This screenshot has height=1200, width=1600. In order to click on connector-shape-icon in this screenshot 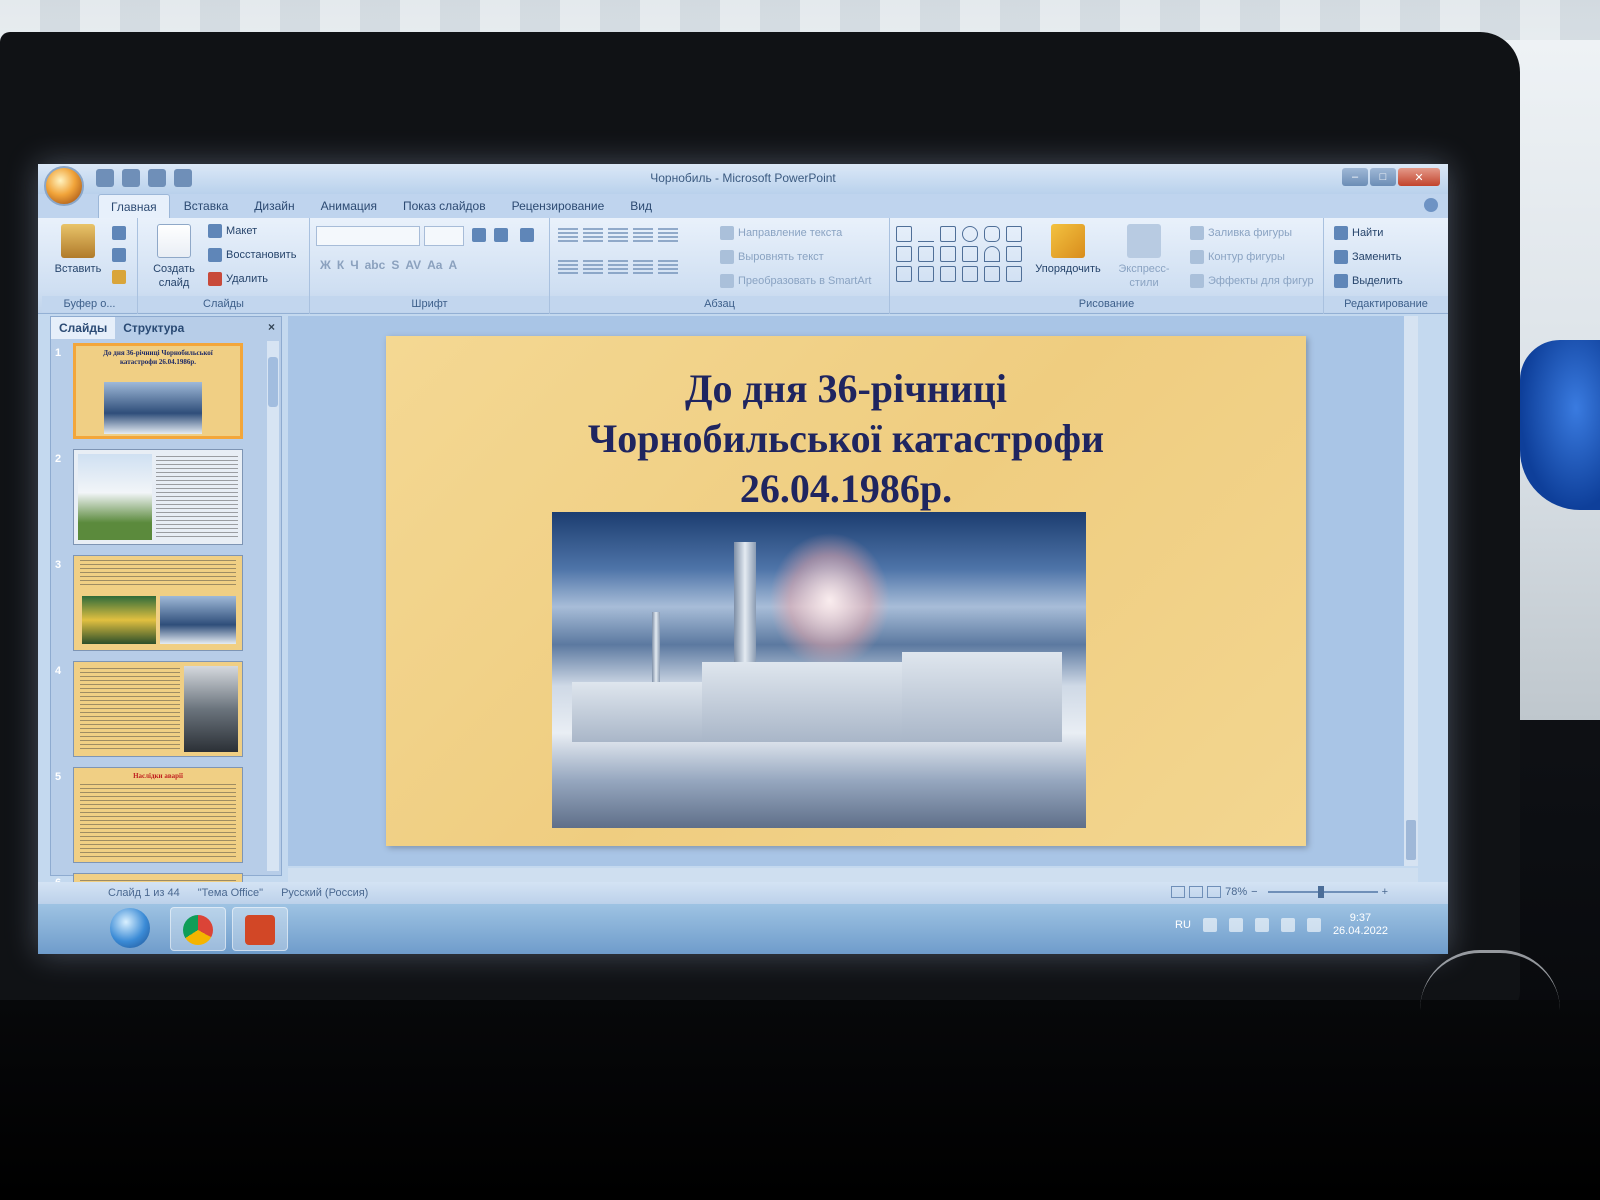, I will do `click(926, 254)`.